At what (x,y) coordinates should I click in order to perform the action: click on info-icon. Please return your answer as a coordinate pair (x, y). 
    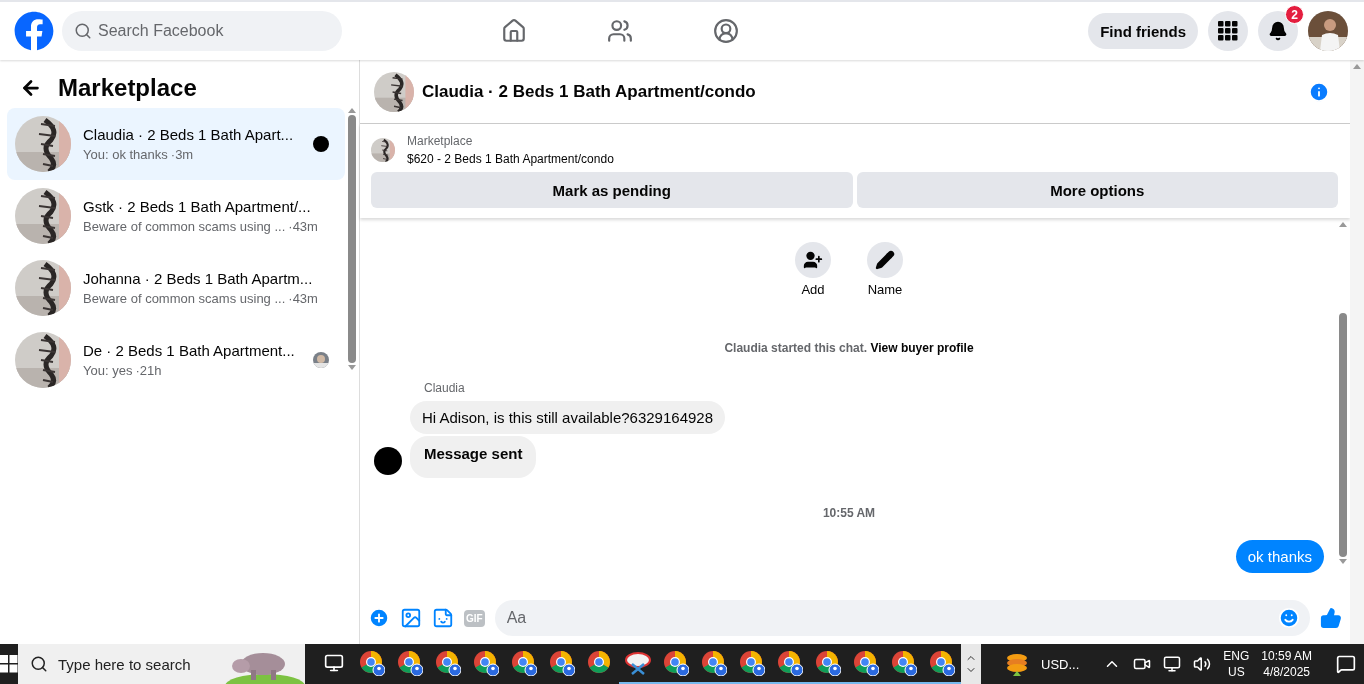
    Looking at the image, I should click on (1319, 91).